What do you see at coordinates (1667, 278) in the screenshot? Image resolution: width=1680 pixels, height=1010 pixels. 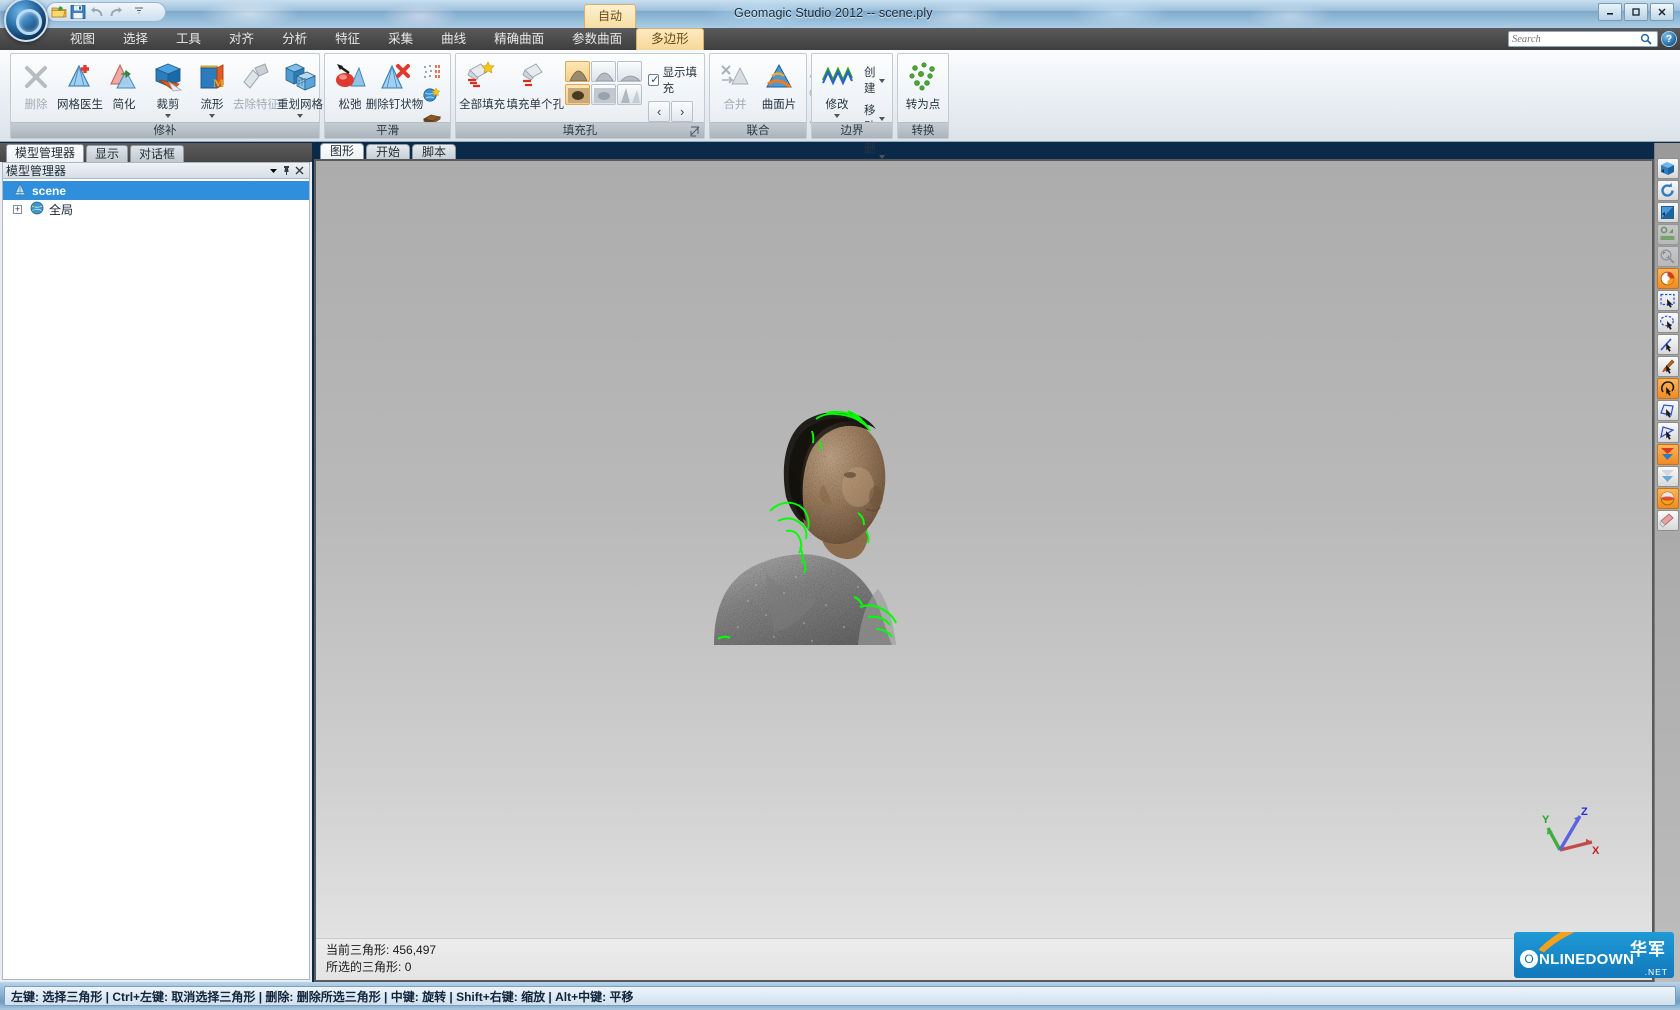 I see `shade-orange-icon` at bounding box center [1667, 278].